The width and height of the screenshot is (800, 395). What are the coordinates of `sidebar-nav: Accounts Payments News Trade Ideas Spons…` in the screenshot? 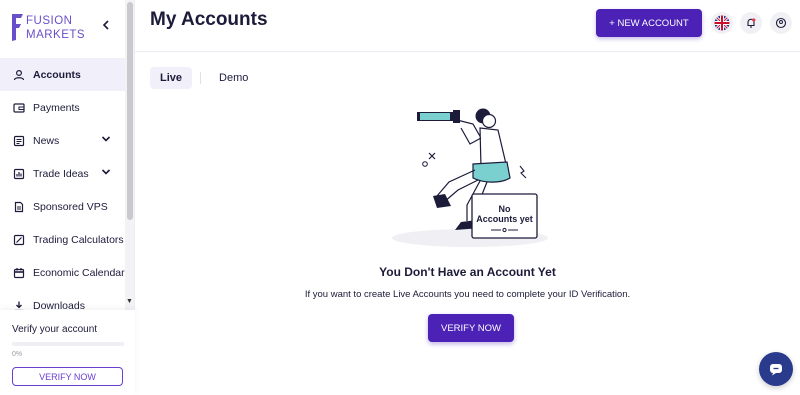 It's located at (62, 190).